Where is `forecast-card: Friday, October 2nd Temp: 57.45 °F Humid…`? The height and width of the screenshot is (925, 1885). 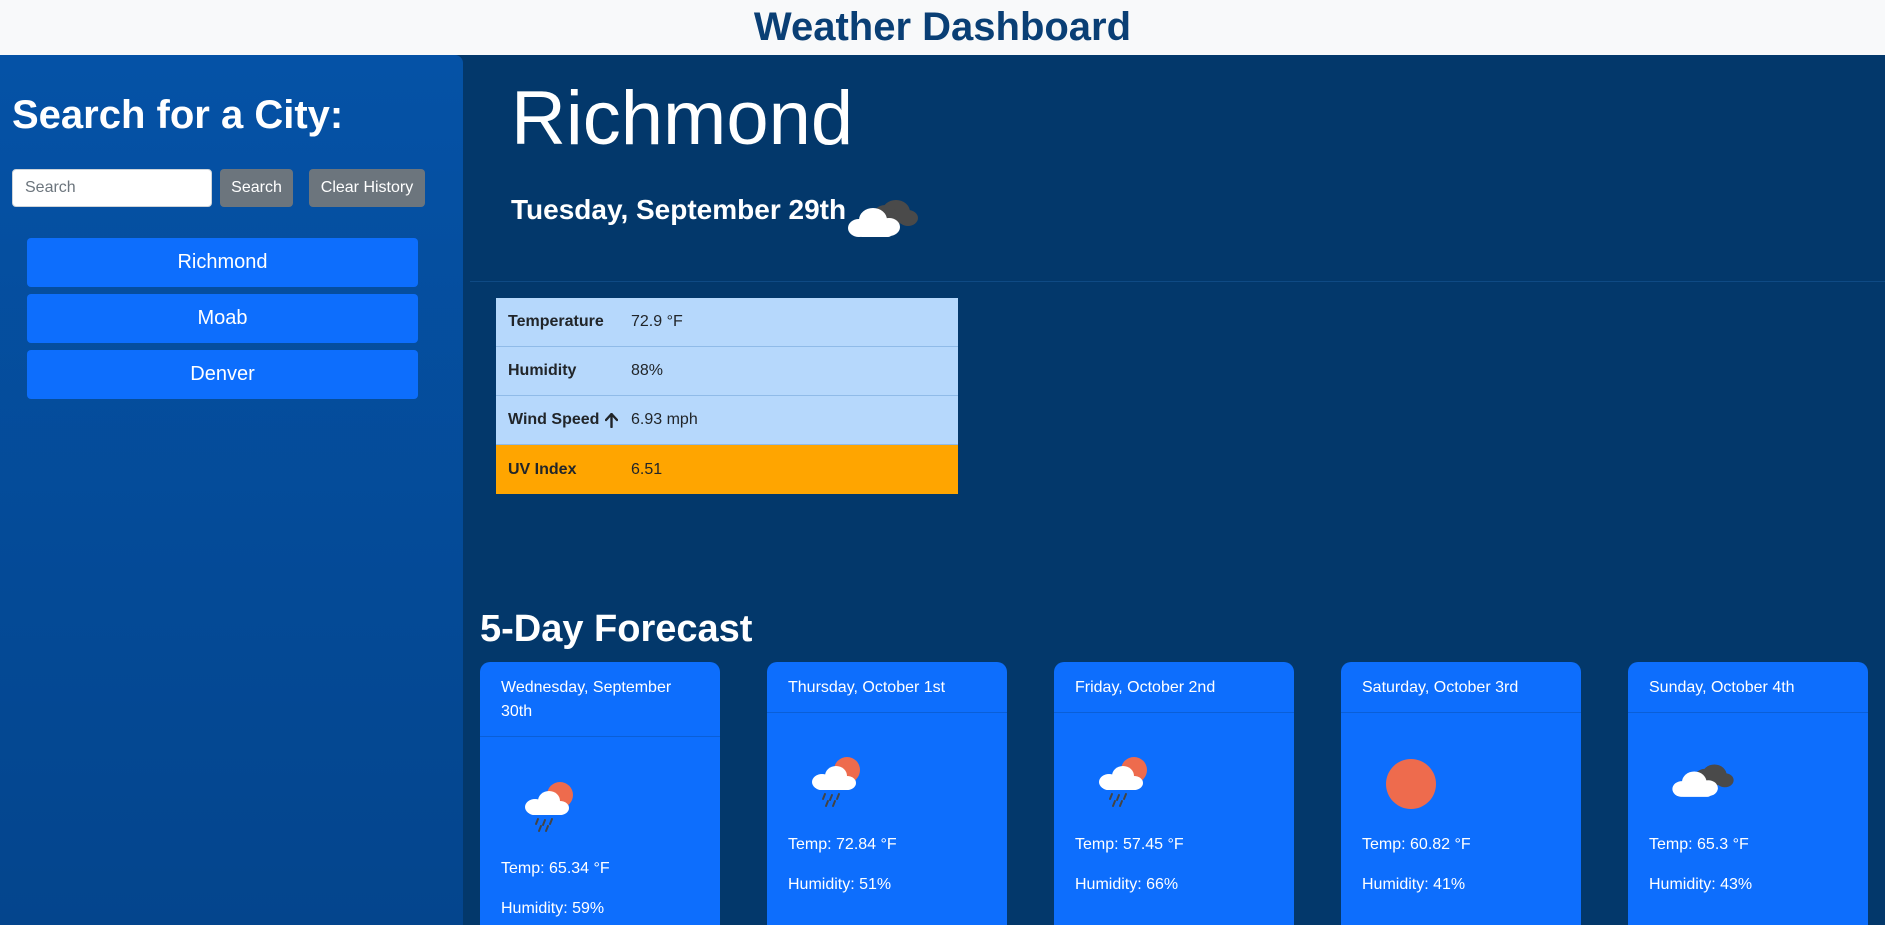 forecast-card: Friday, October 2nd Temp: 57.45 °F Humid… is located at coordinates (1174, 793).